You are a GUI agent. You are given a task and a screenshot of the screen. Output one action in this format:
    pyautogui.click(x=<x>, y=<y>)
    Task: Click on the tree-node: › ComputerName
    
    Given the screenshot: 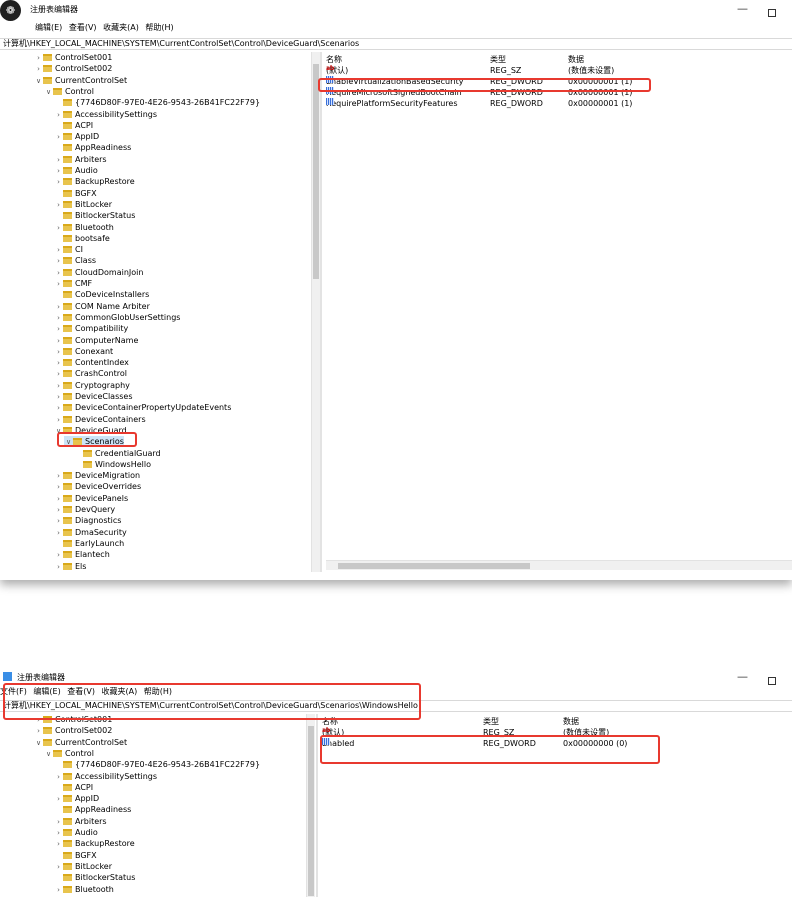 What is the action you would take?
    pyautogui.click(x=96, y=340)
    